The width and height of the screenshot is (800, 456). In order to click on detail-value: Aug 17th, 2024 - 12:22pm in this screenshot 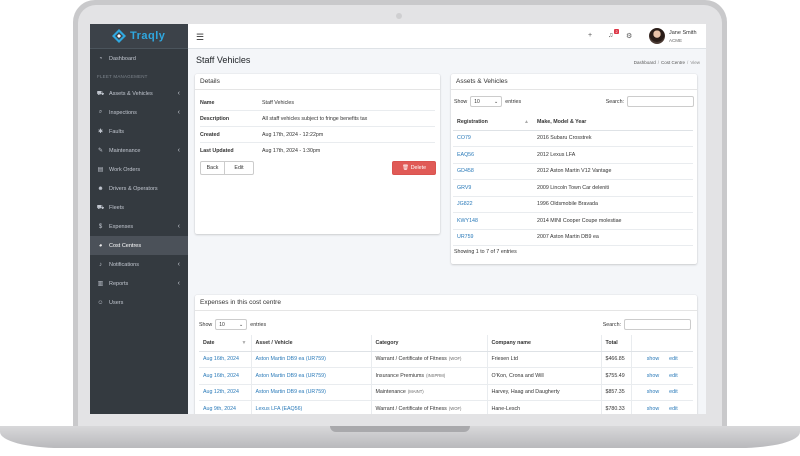, I will do `click(293, 134)`.